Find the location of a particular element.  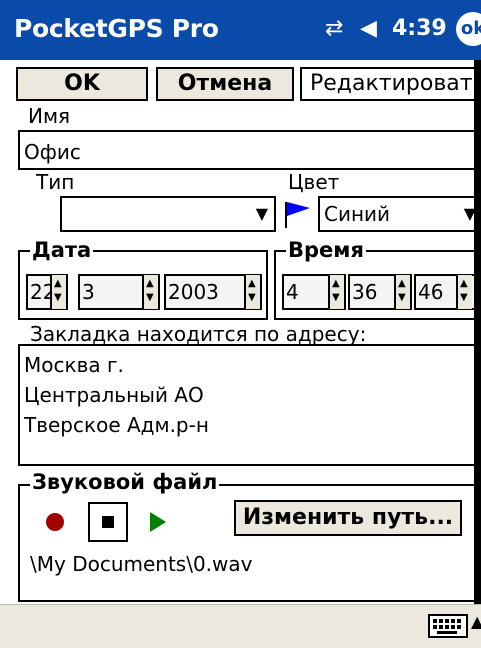

minute-spinner-arrows: ▲ ▼ is located at coordinates (402, 292).